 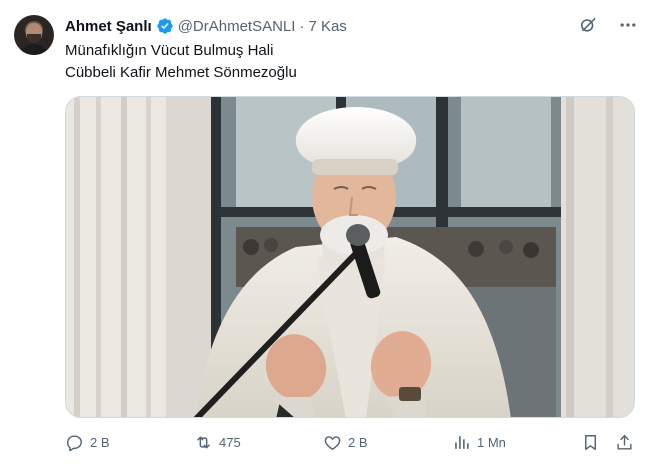 I want to click on tweet-actions-bar: 2 B 475 2 B 1 Mn, so click(x=353, y=442).